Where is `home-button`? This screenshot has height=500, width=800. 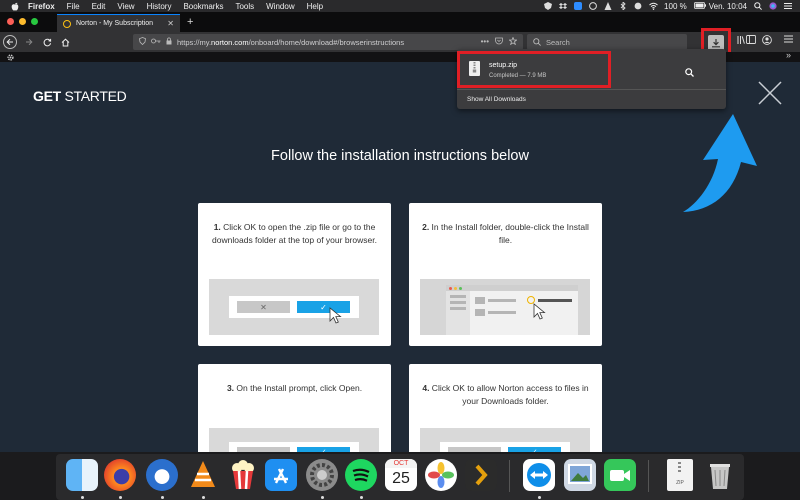
home-button is located at coordinates (65, 42).